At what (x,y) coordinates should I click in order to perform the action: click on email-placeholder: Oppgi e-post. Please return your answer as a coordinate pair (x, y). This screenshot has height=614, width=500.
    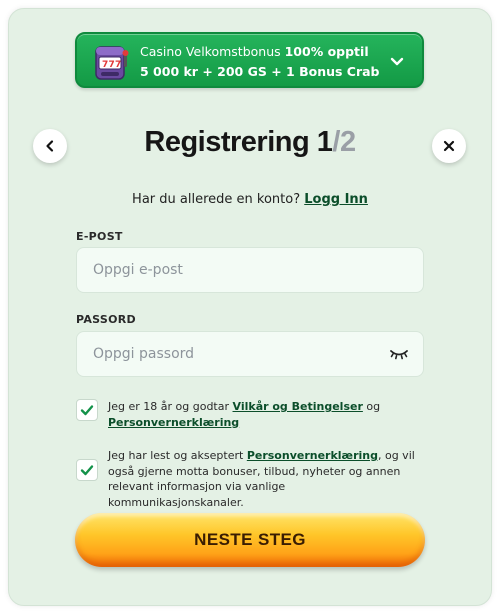
    Looking at the image, I should click on (138, 270).